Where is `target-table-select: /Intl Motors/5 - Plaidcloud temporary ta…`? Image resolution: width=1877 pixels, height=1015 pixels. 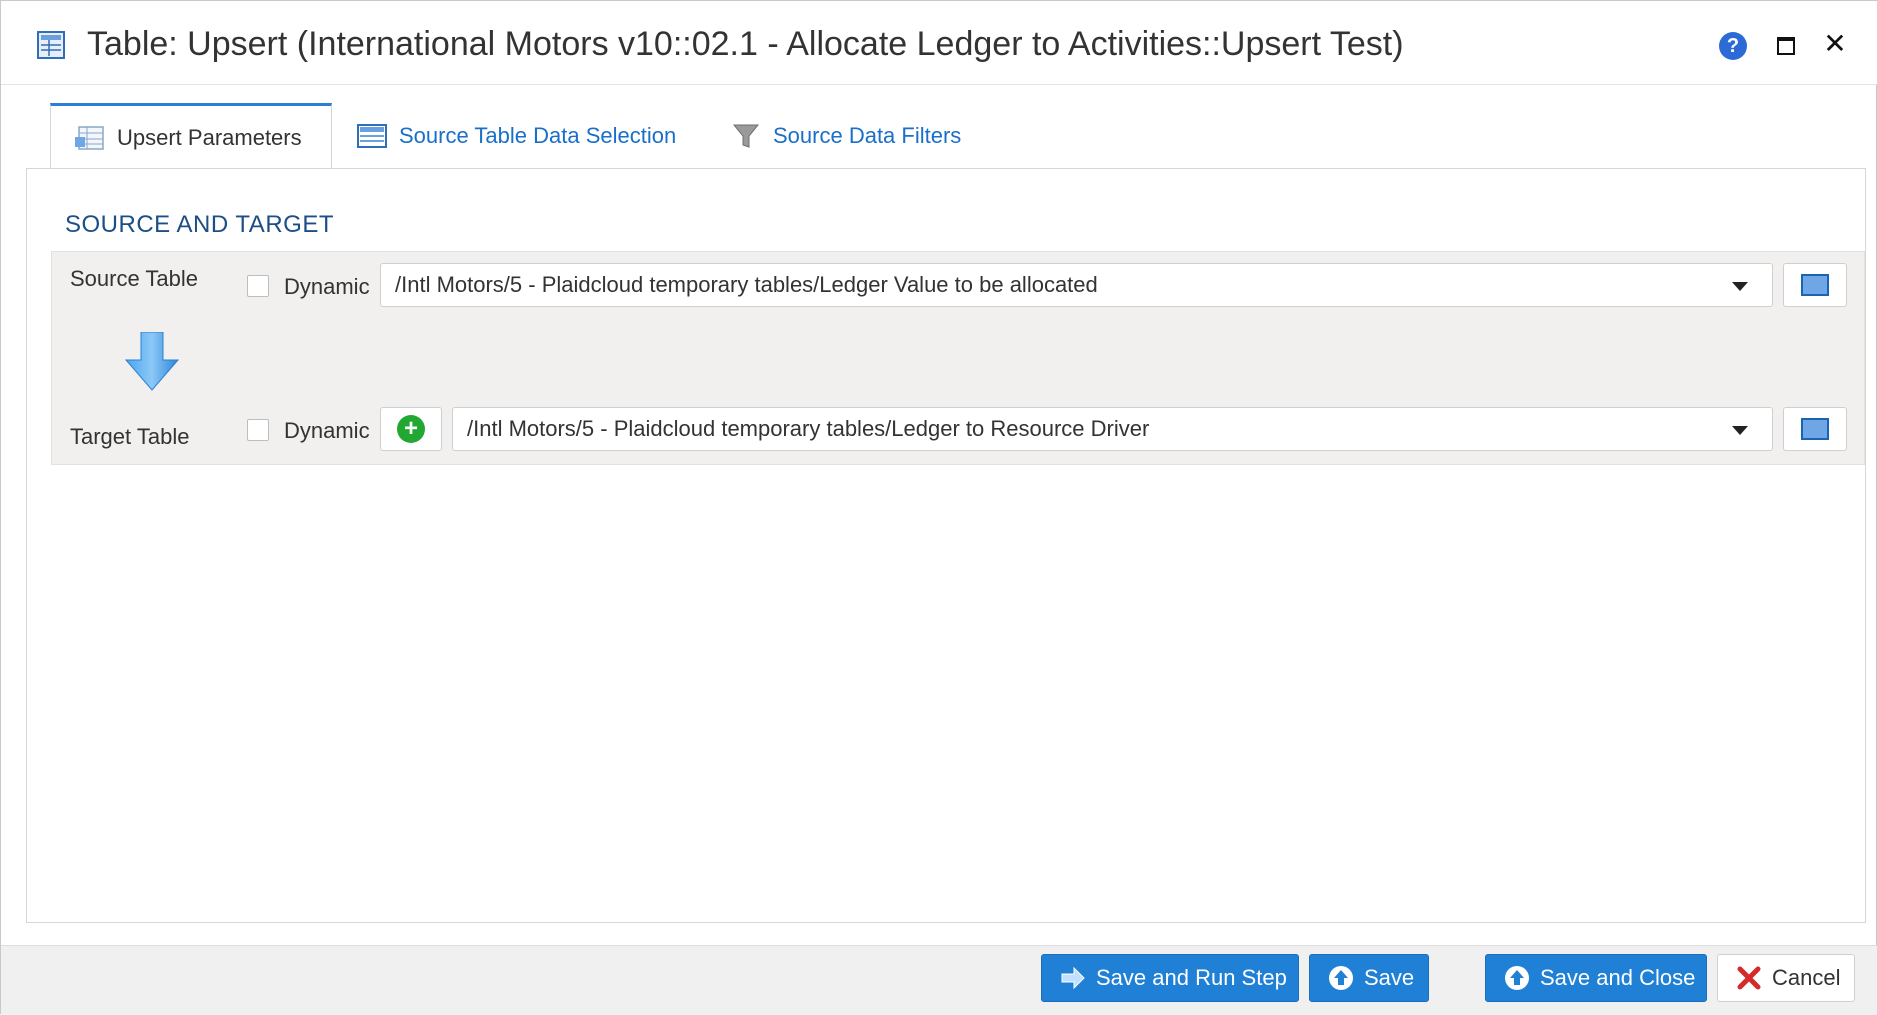 target-table-select: /Intl Motors/5 - Plaidcloud temporary ta… is located at coordinates (1112, 429).